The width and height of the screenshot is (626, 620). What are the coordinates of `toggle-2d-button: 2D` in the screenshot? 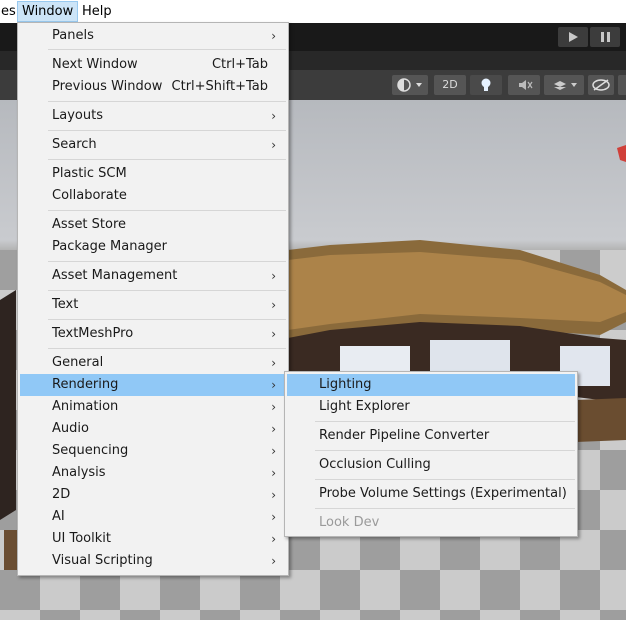 It's located at (450, 85).